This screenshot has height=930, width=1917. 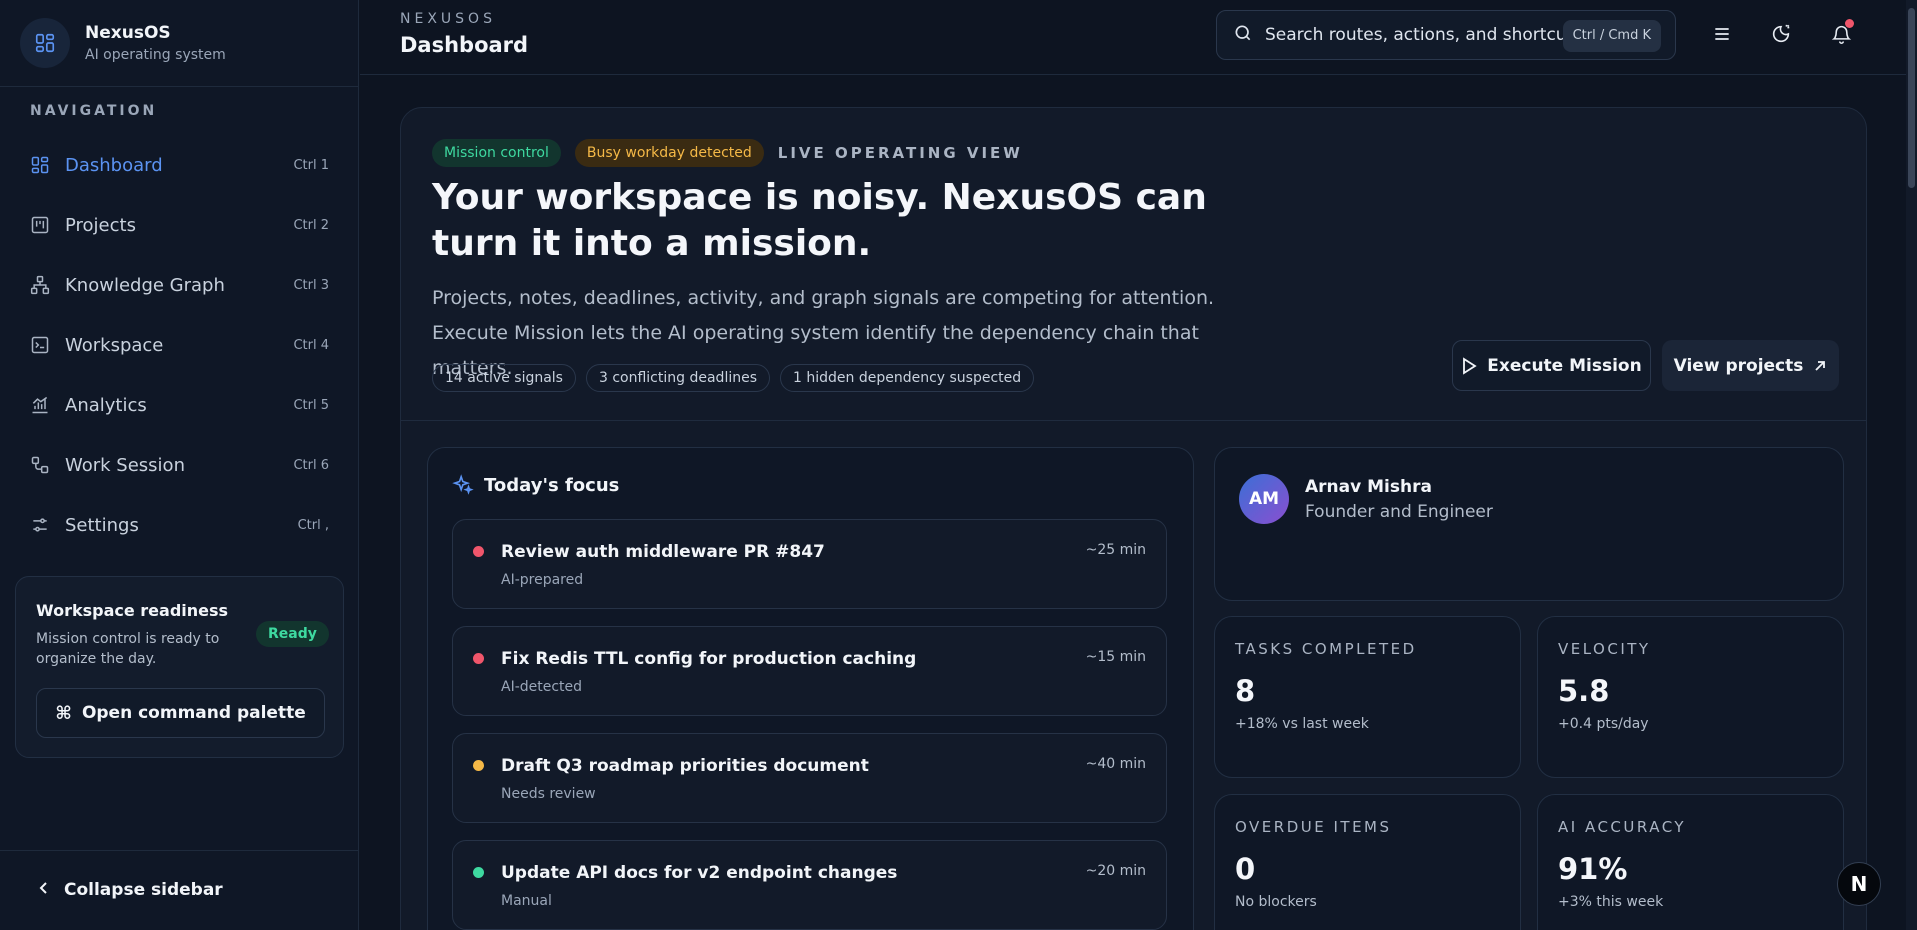 What do you see at coordinates (179, 165) in the screenshot?
I see `nav-item-dashboard: Dashboard Ctrl 1` at bounding box center [179, 165].